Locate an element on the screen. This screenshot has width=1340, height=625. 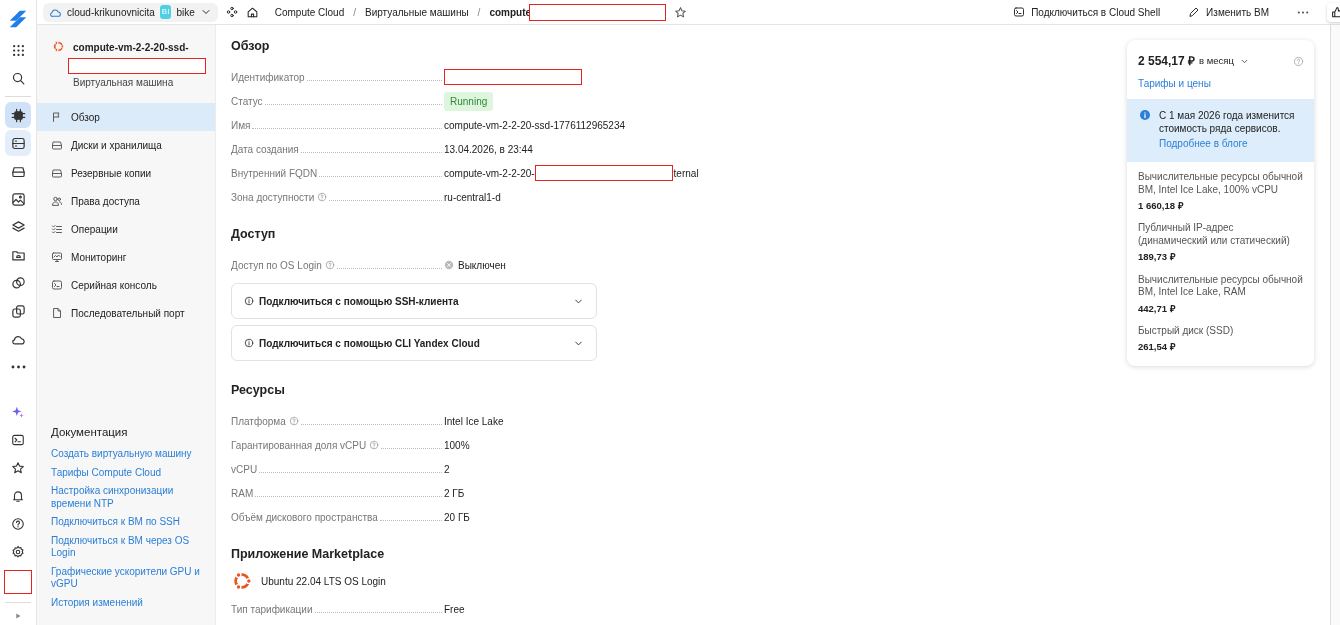
copy-icon is located at coordinates (18, 311).